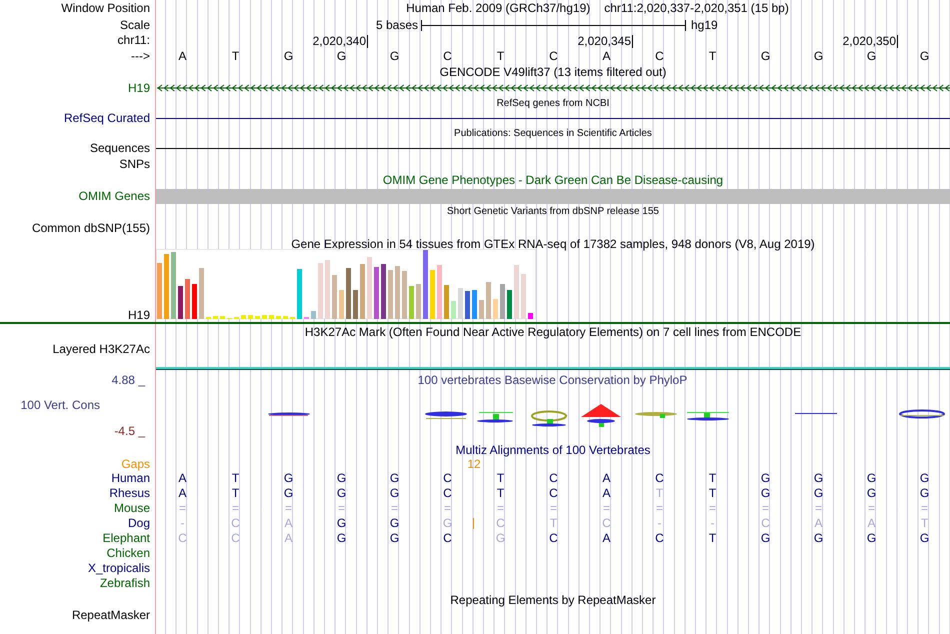  What do you see at coordinates (132, 508) in the screenshot?
I see `species-label: Mouse` at bounding box center [132, 508].